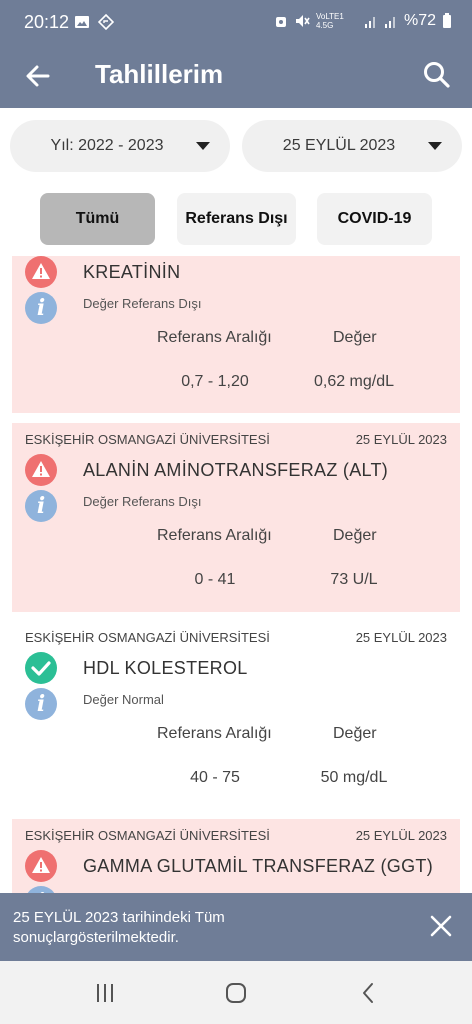  I want to click on reference-range-value: 0,7 - 1,20, so click(215, 381).